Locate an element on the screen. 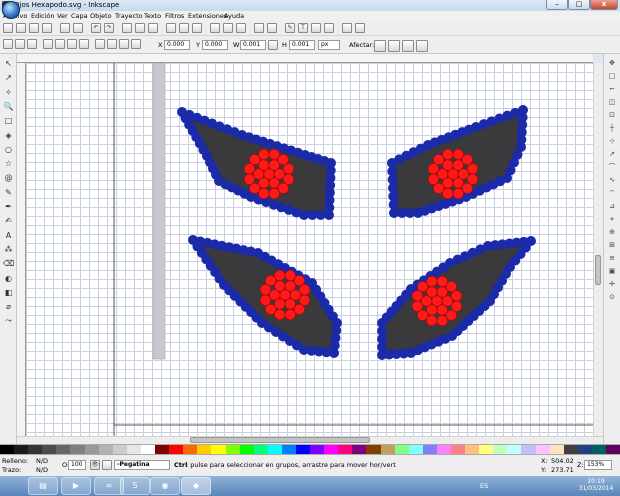  flip-horizontal-icon is located at coordinates (72, 44).